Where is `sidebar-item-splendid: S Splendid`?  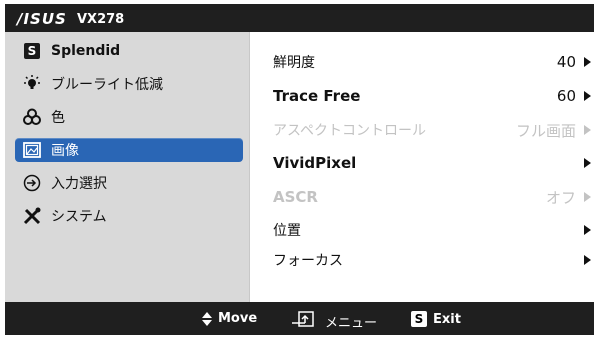
sidebar-item-splendid: S Splendid is located at coordinates (129, 51).